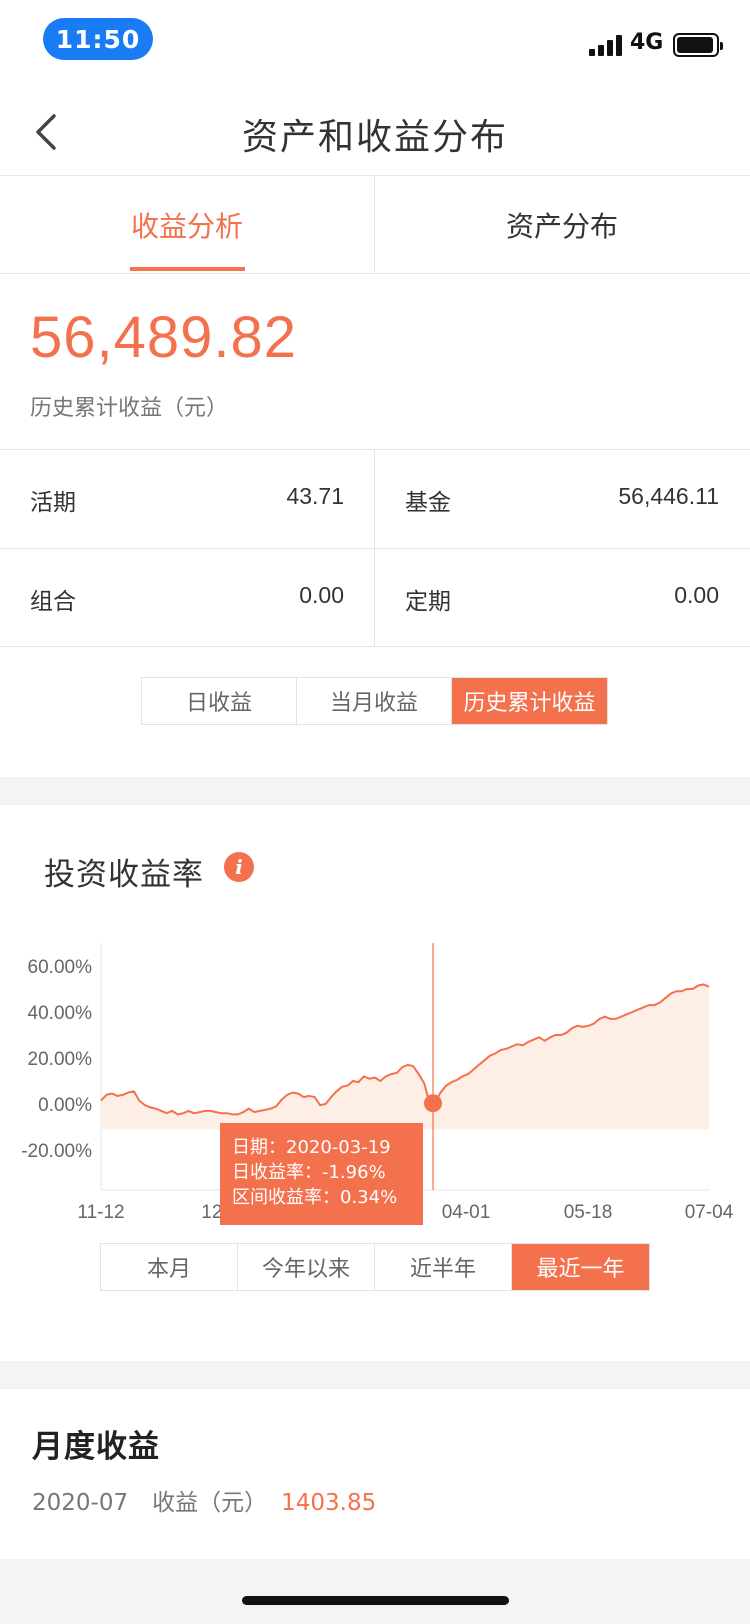 This screenshot has width=750, height=1624. What do you see at coordinates (98, 39) in the screenshot?
I see `status-time: 11:50` at bounding box center [98, 39].